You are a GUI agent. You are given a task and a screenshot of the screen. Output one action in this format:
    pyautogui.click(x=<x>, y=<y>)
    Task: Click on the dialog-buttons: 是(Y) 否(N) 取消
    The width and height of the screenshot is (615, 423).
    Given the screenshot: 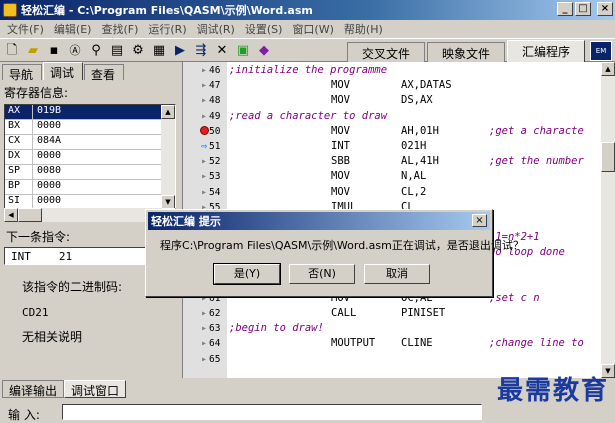 What is the action you would take?
    pyautogui.click(x=321, y=274)
    